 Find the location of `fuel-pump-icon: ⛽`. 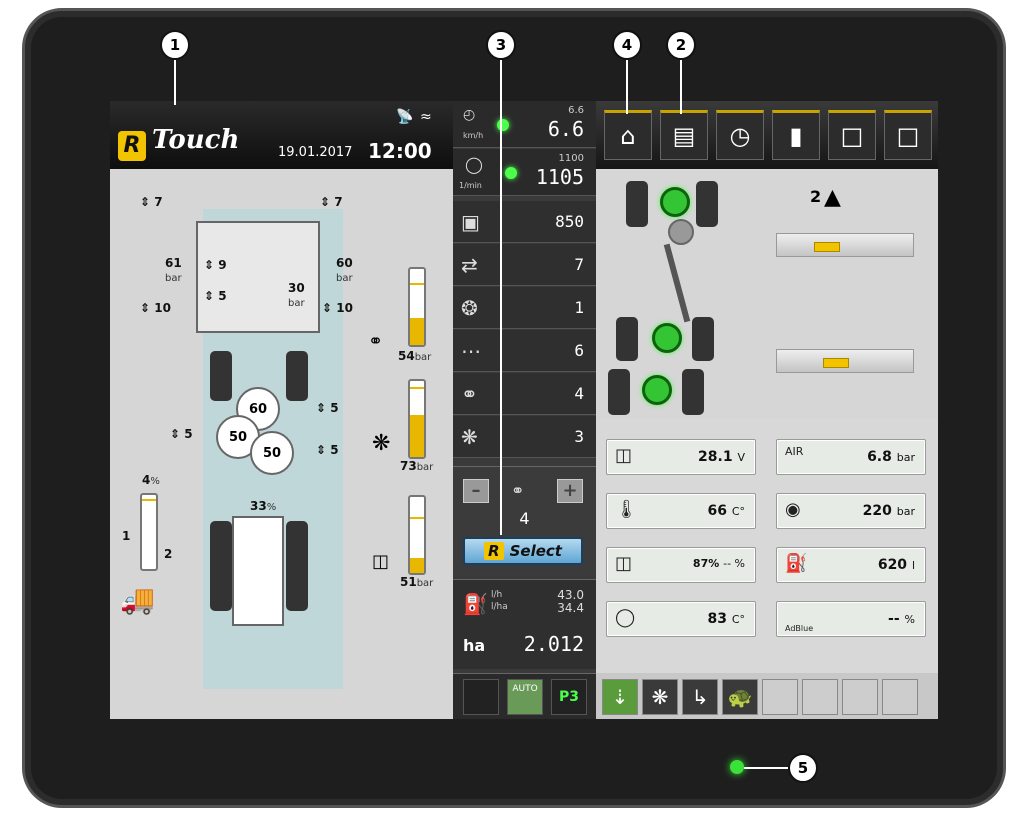

fuel-pump-icon: ⛽ is located at coordinates (475, 604).